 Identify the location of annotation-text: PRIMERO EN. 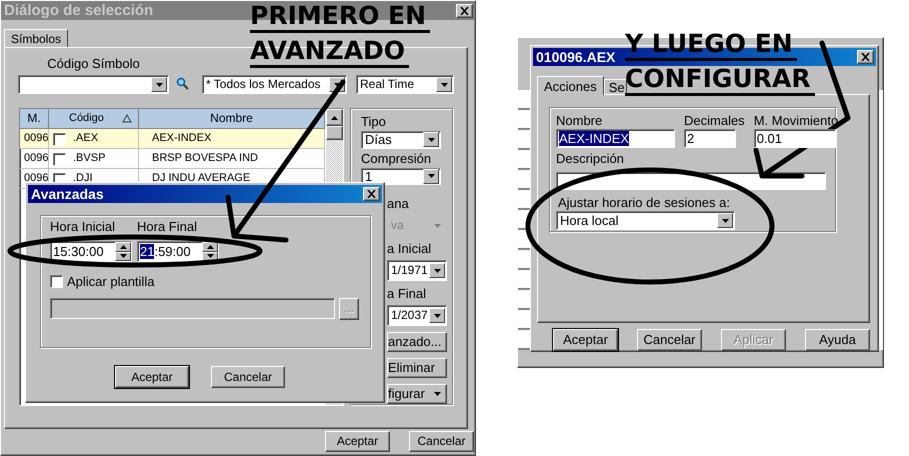
(340, 17).